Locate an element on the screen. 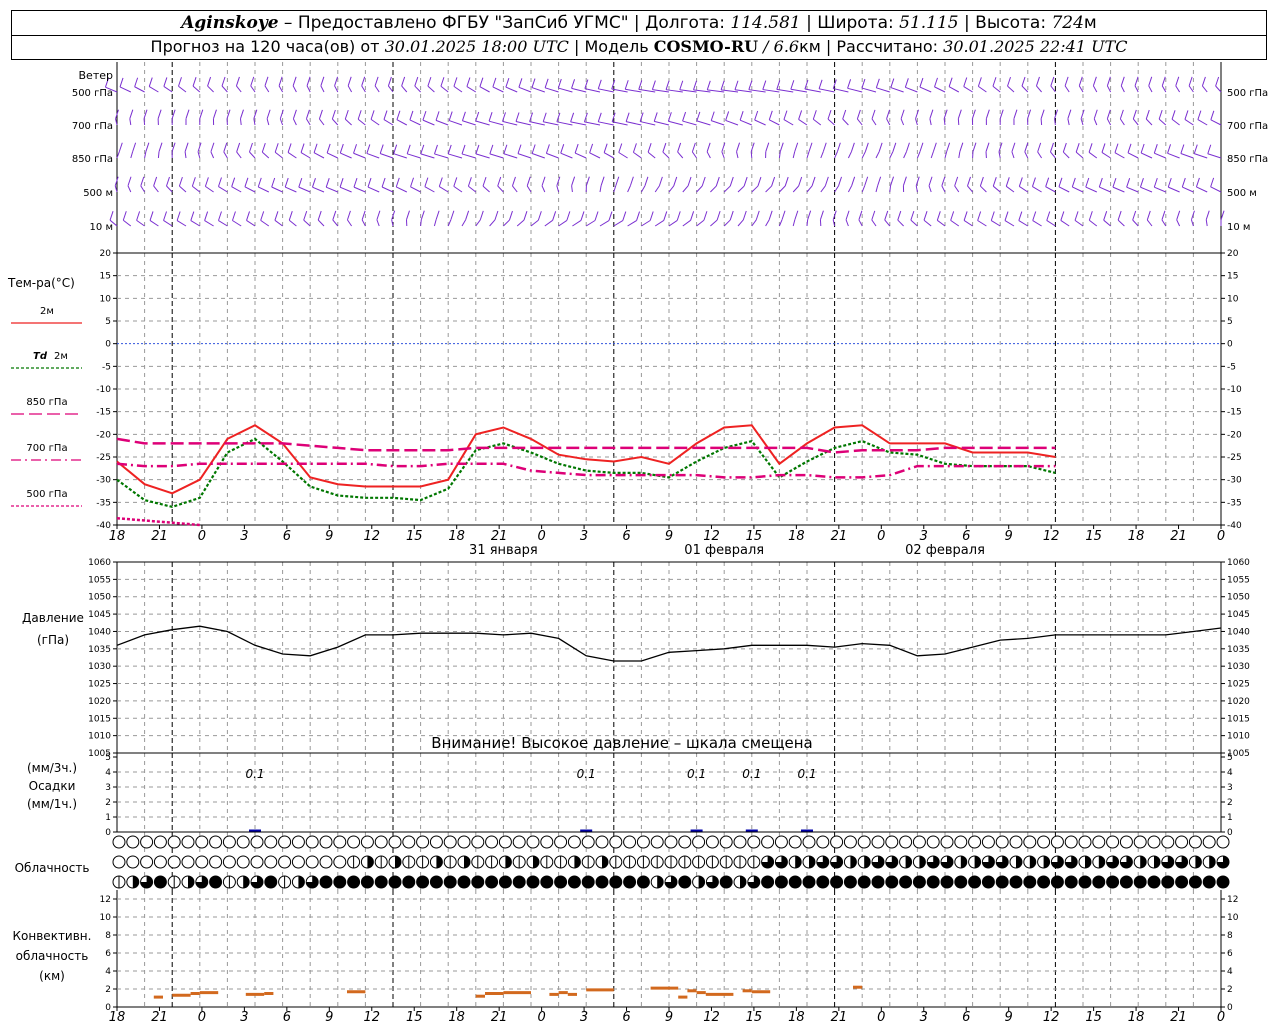 The image size is (1280, 1024). y-tick-label-right: 4 is located at coordinates (1230, 972).